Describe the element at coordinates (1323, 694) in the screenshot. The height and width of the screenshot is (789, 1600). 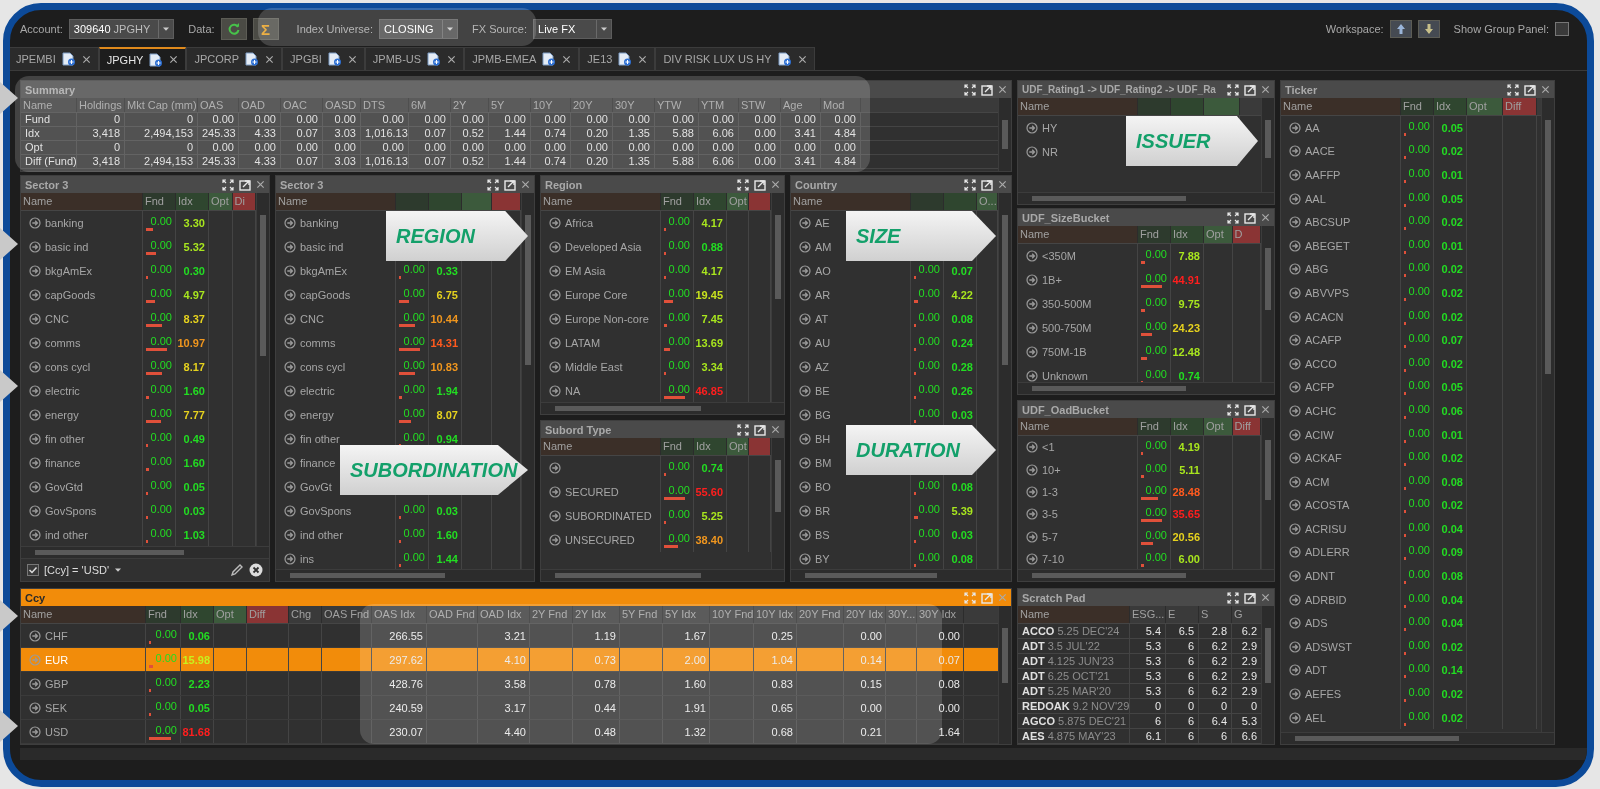
I see `row-label: AEFES` at that location.